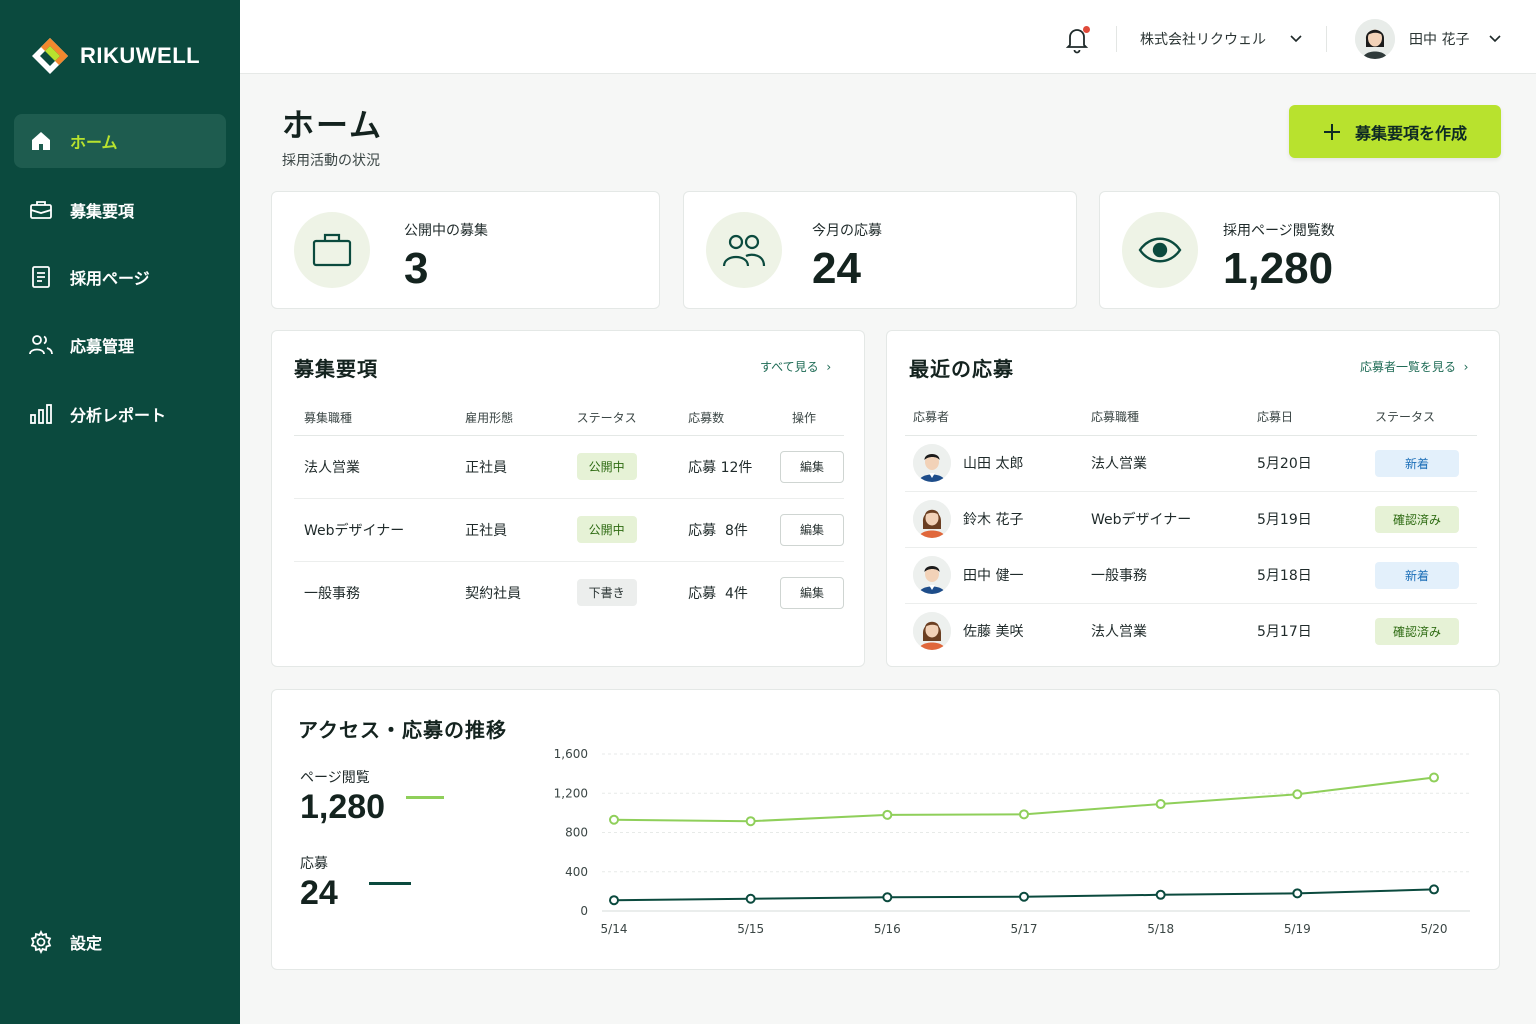  I want to click on logo-mark-icon, so click(50, 56).